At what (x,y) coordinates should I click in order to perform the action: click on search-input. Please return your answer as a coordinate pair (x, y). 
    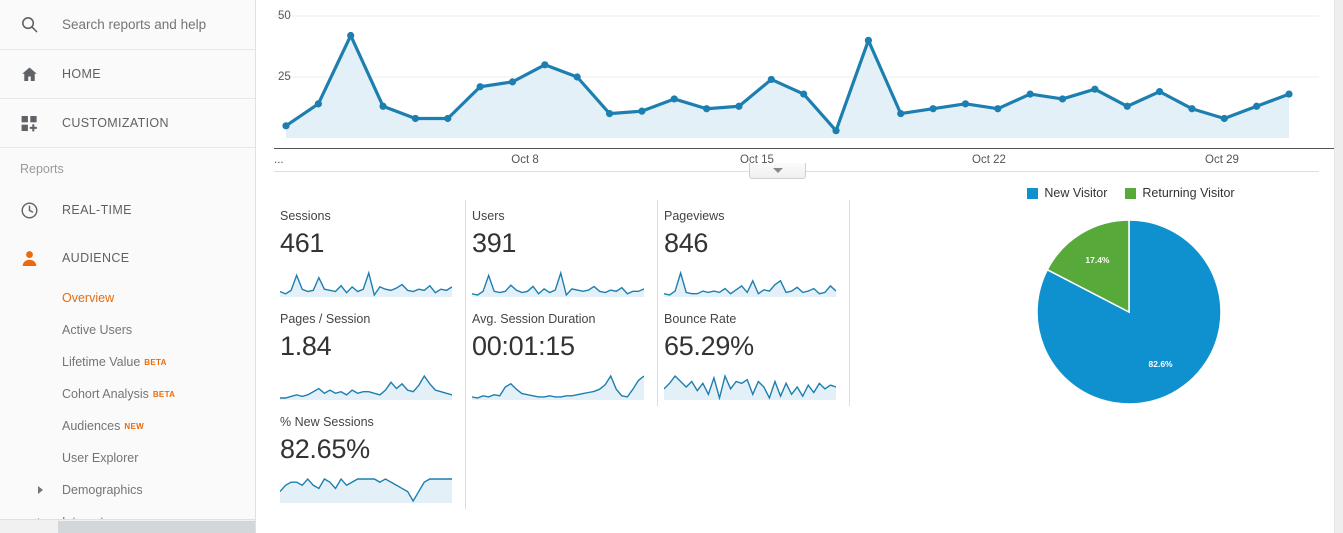
    Looking at the image, I should click on (152, 24).